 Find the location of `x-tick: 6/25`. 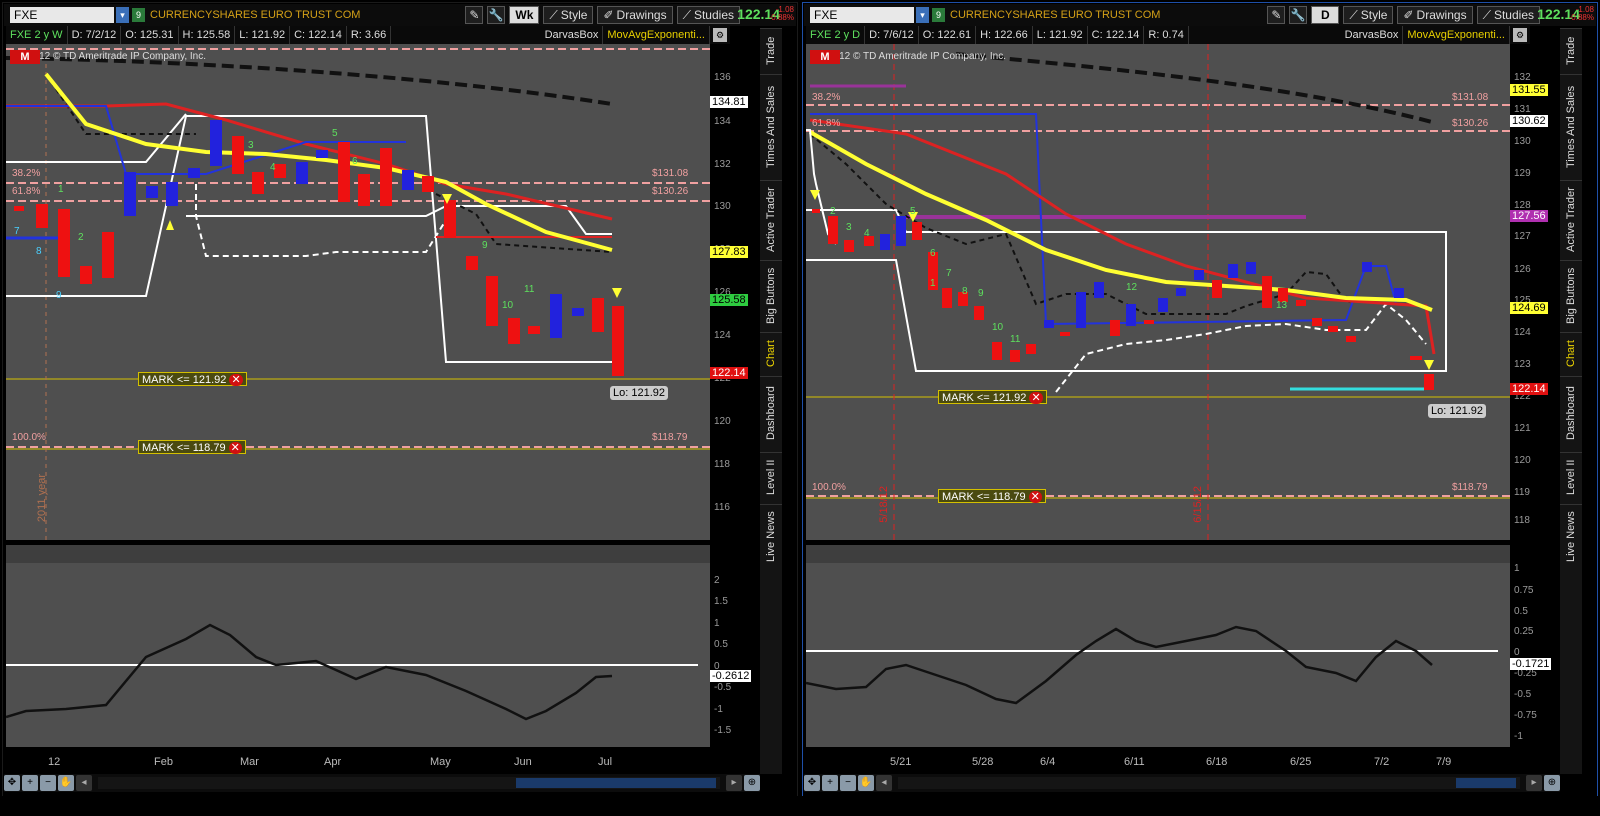

x-tick: 6/25 is located at coordinates (1301, 762).